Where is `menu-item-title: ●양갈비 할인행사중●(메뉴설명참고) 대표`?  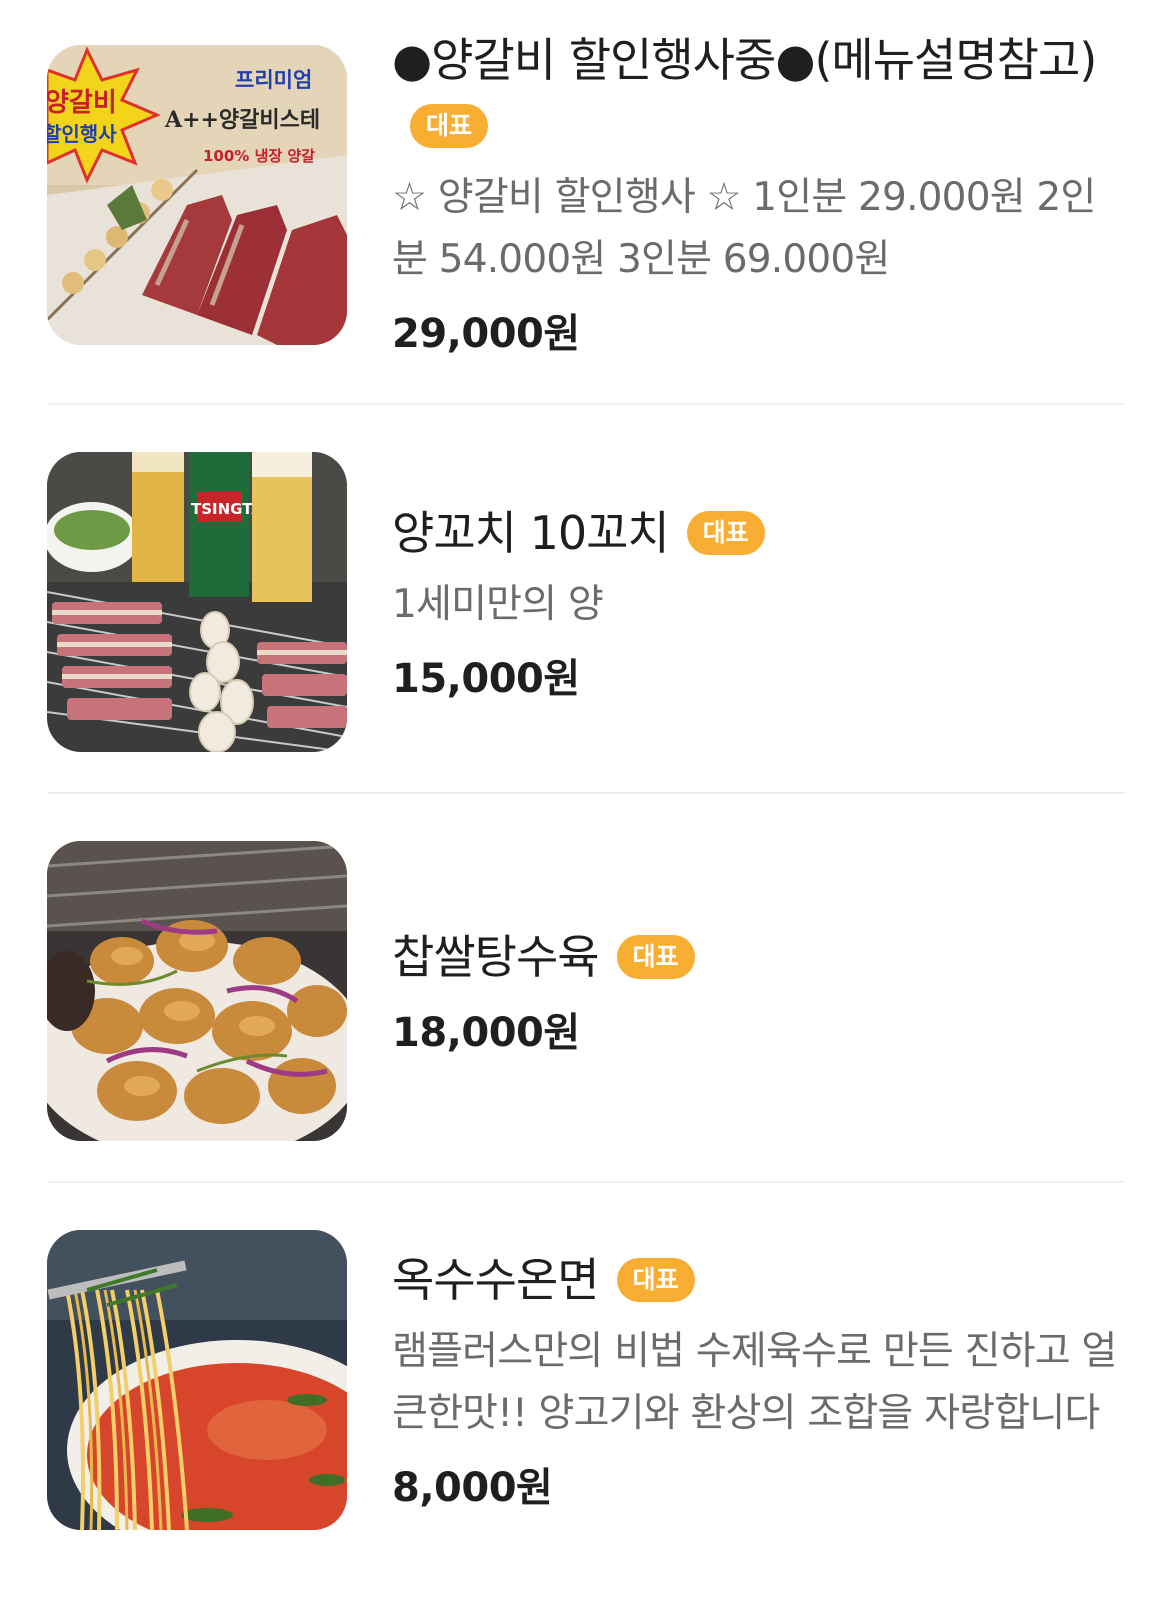 menu-item-title: ●양갈비 할인행사중●(메뉴설명참고) 대표 is located at coordinates (758, 93).